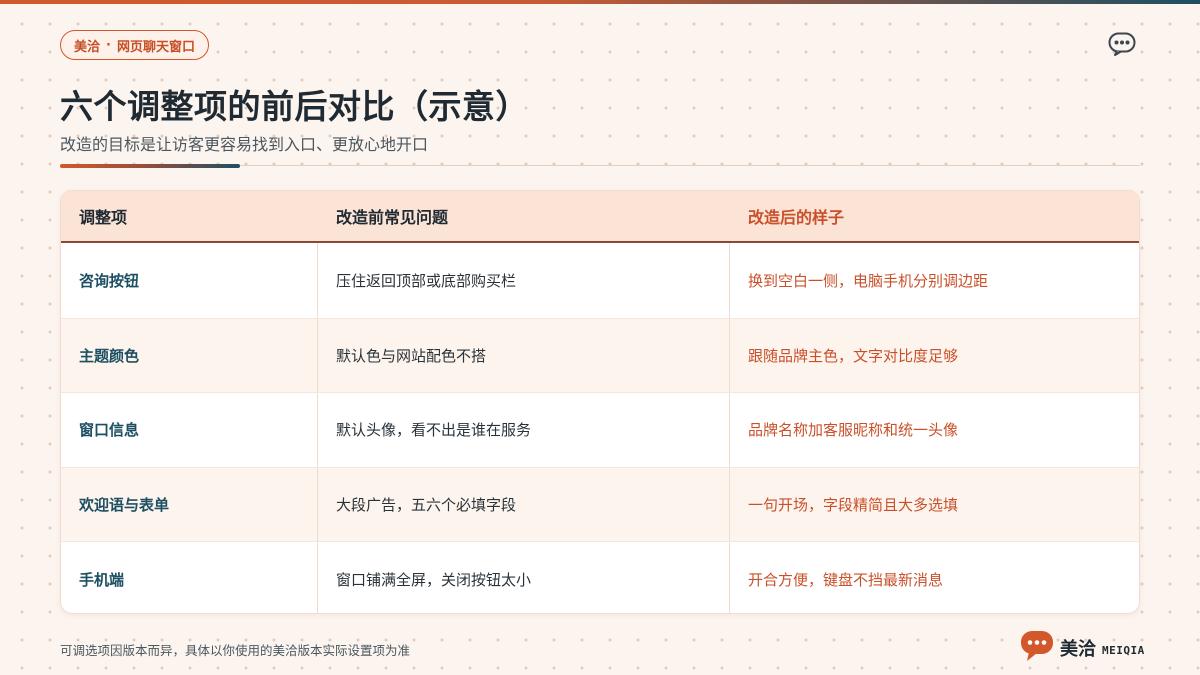 The width and height of the screenshot is (1200, 675). I want to click on table-row: 咨询按钮 压住返回顶部或底部购买栏 换到空白一侧，电脑手机分别调边距, so click(600, 280).